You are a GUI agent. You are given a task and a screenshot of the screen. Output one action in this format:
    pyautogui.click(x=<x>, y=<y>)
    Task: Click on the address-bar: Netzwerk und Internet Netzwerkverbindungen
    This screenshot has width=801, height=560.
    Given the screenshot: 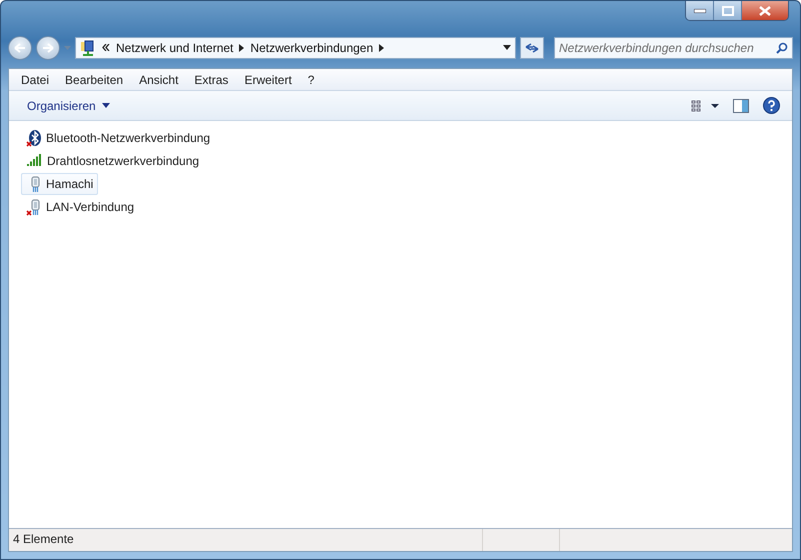 What is the action you would take?
    pyautogui.click(x=295, y=47)
    